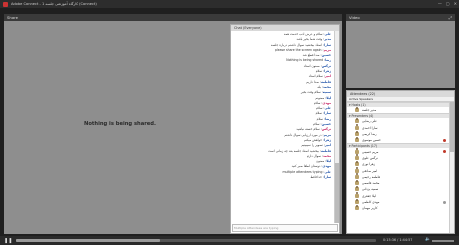 The height and width of the screenshot is (245, 459). What do you see at coordinates (293, 150) in the screenshot?
I see `chat-message-text: ببخشید استاد جلسه بعد چه زمانی است` at bounding box center [293, 150].